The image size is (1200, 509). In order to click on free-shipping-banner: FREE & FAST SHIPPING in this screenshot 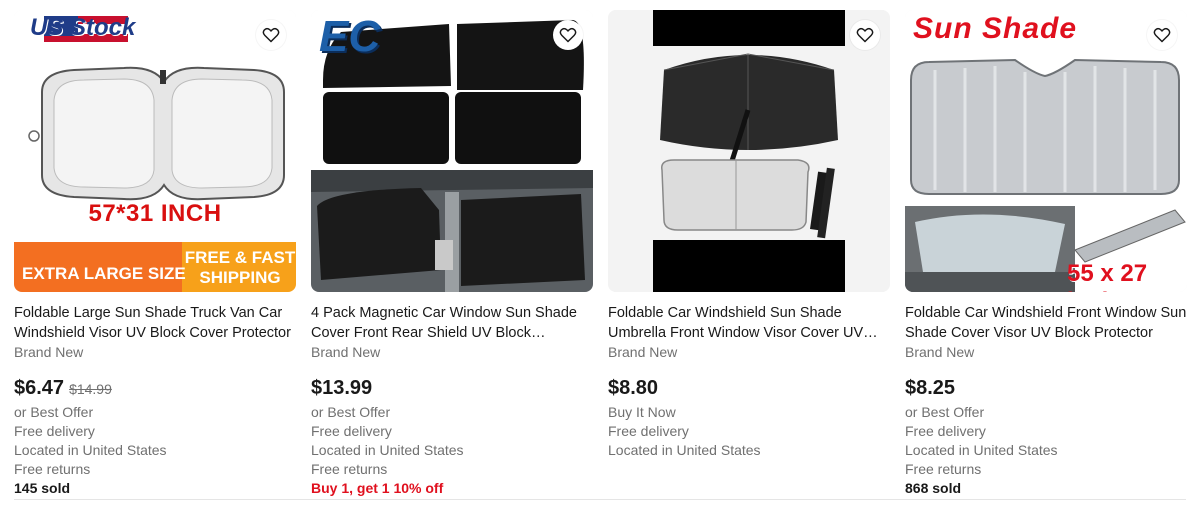, I will do `click(240, 267)`.